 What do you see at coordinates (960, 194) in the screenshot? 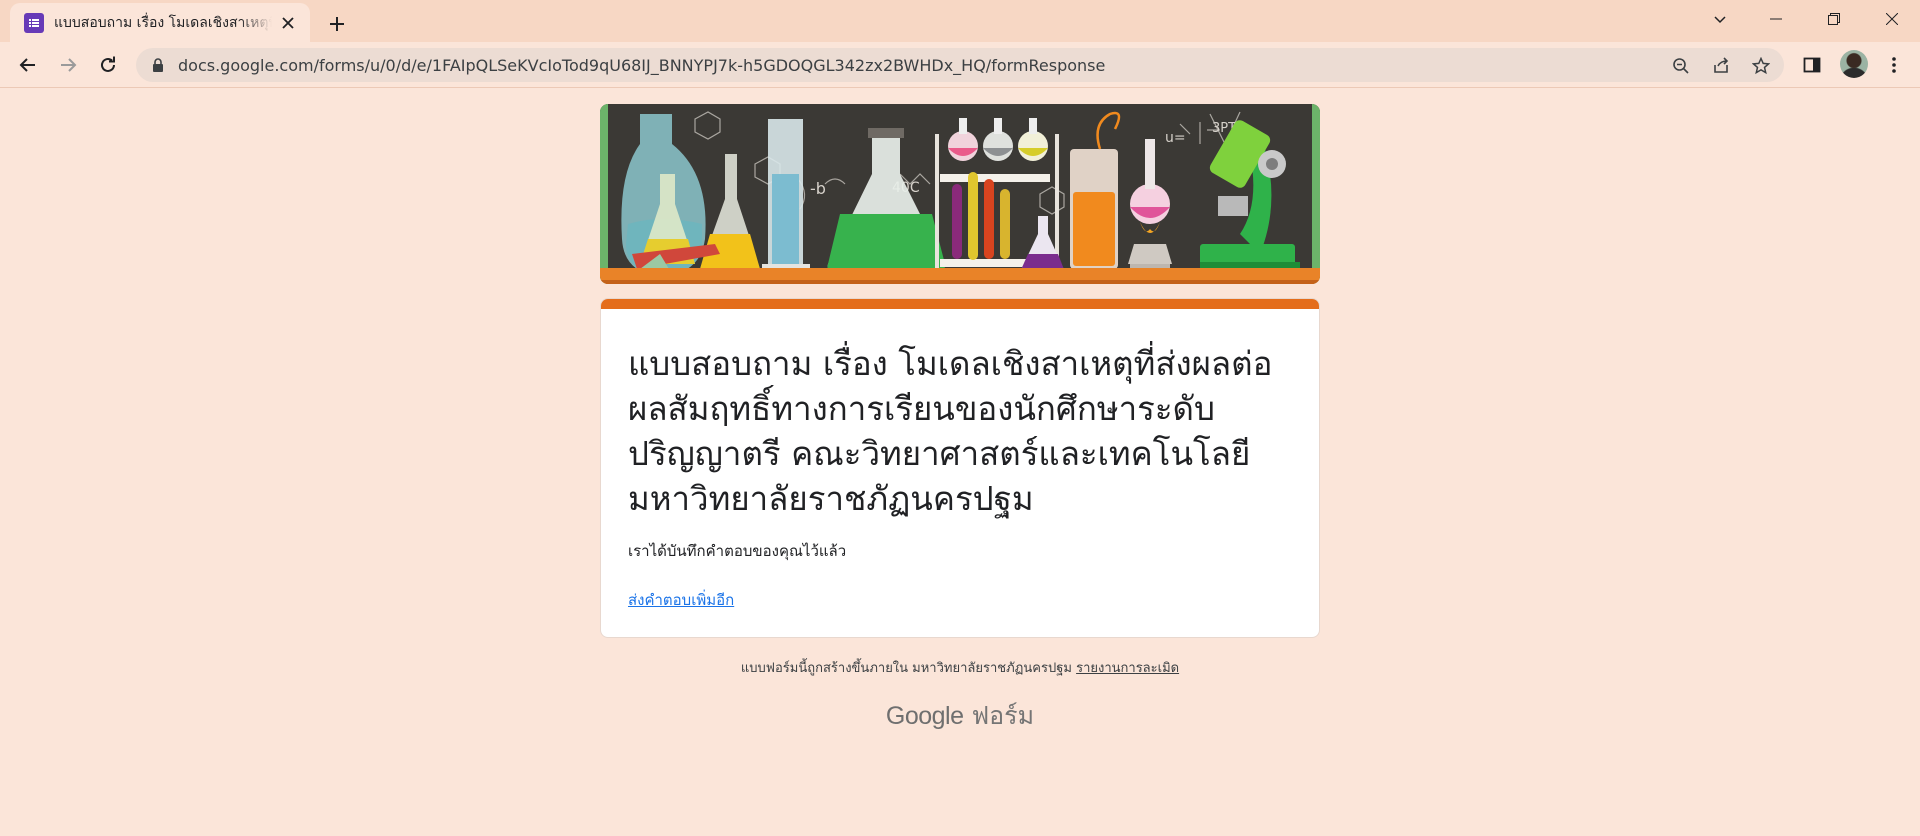
I see `form-header-image: 3PT -b 40C u=` at bounding box center [960, 194].